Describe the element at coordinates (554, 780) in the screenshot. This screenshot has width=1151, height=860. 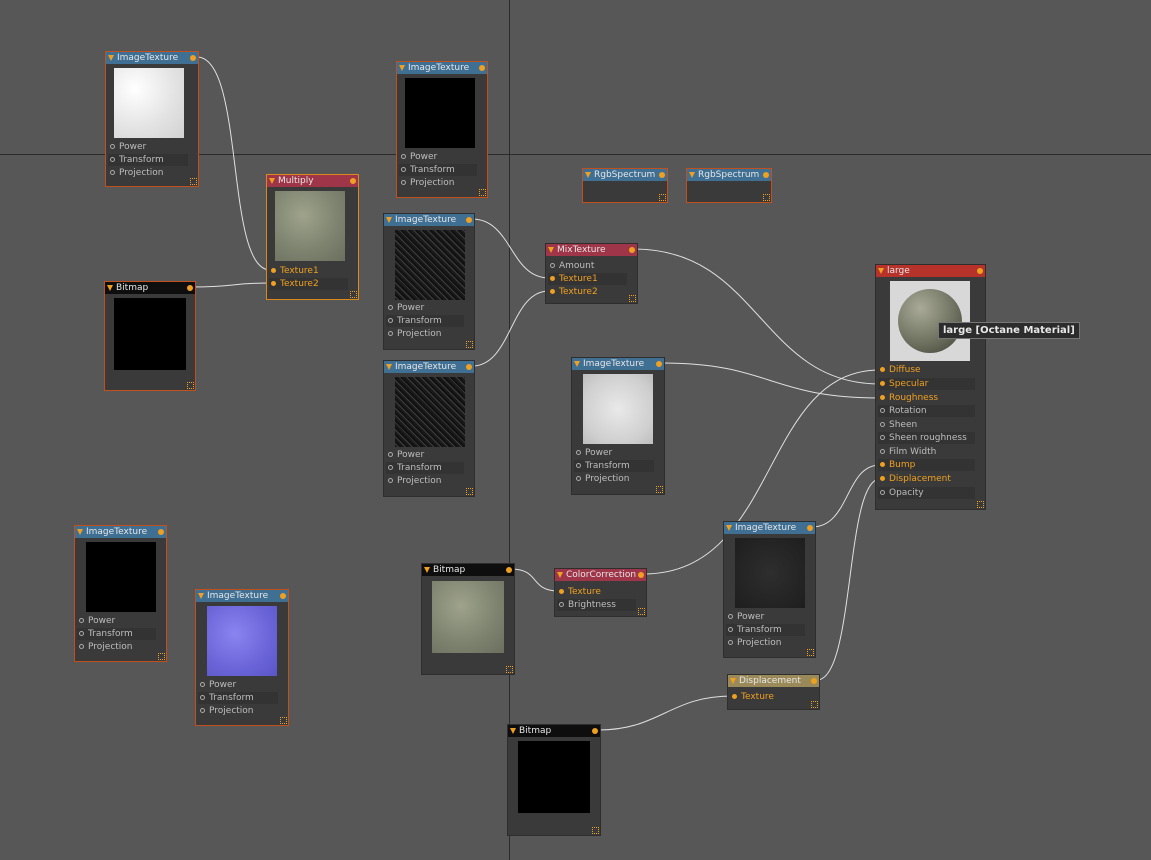
I see `node-bitmap-c: Bitmap` at that location.